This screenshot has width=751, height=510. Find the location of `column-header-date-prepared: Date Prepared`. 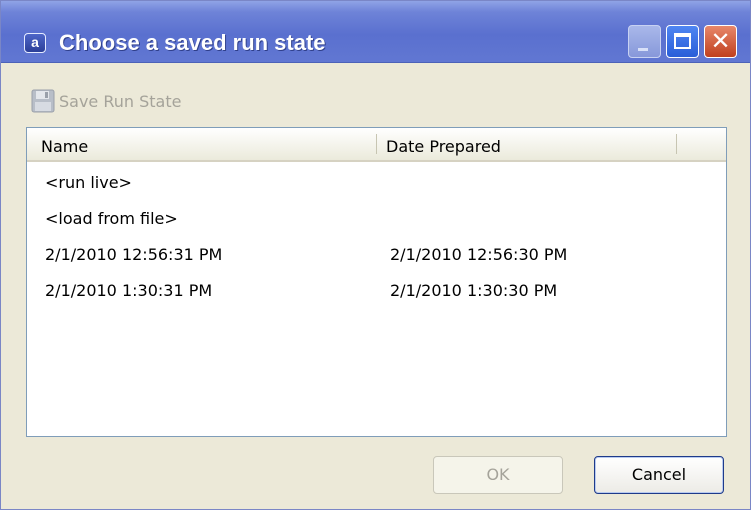

column-header-date-prepared: Date Prepared is located at coordinates (443, 144).